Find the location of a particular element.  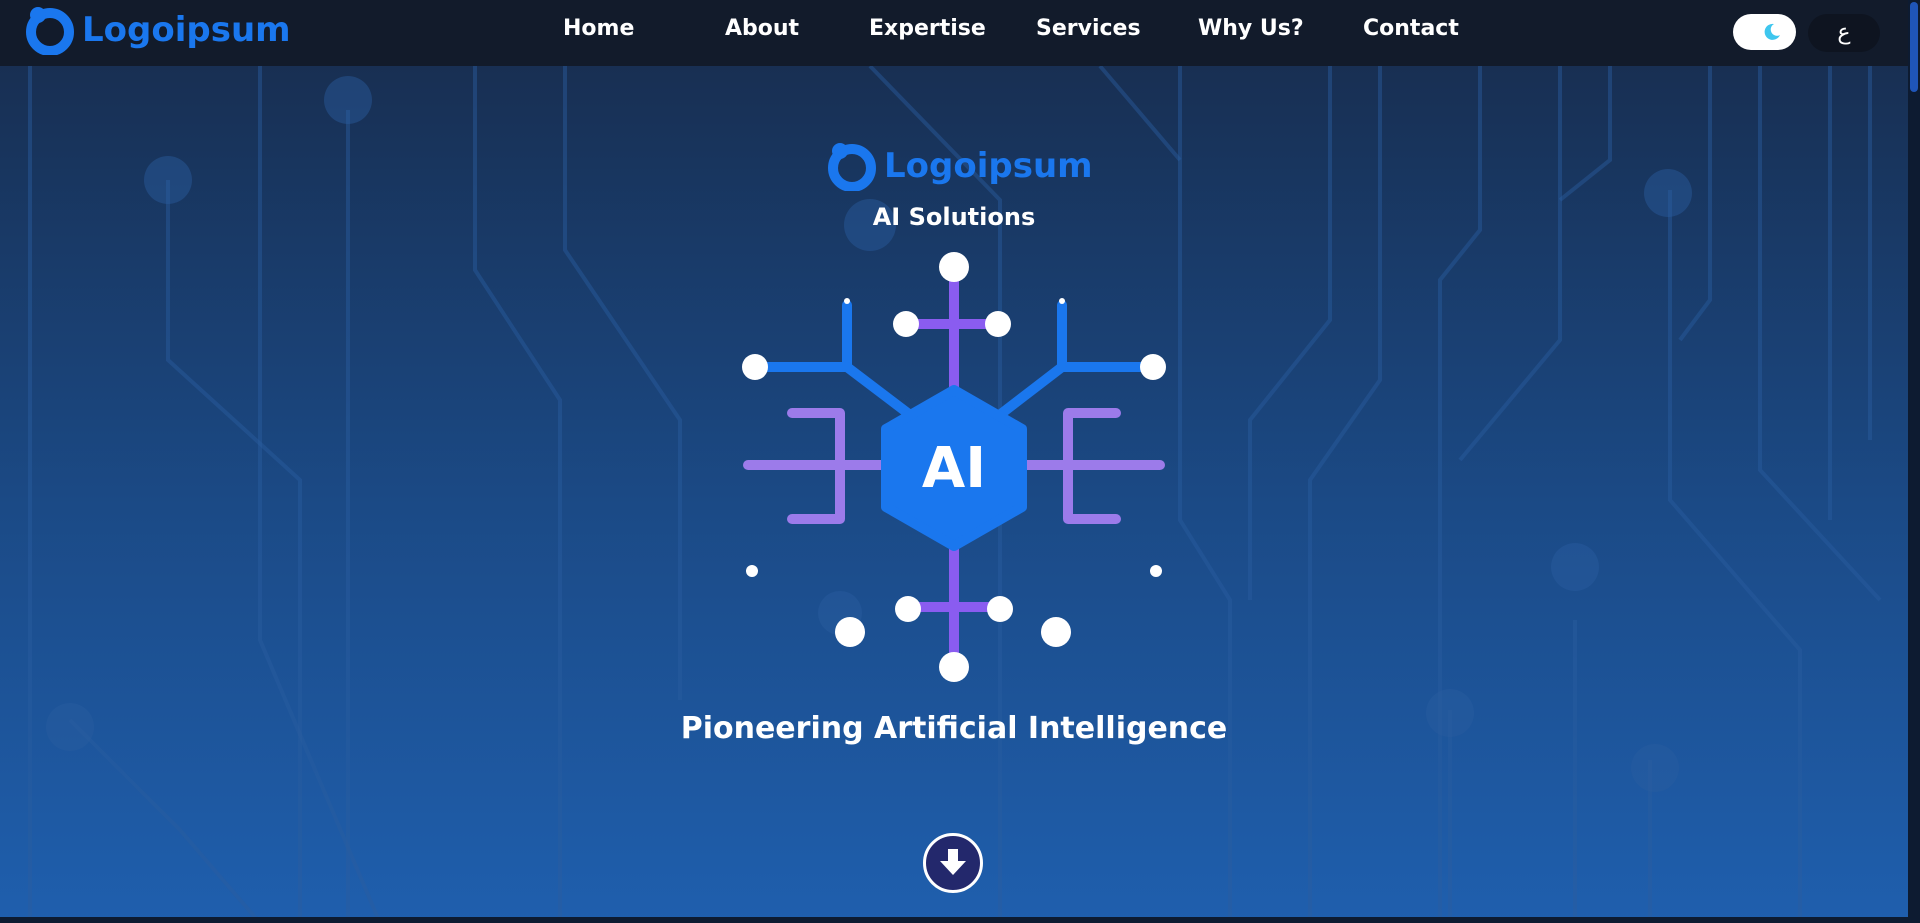

nav-why-us: Why Us? is located at coordinates (1251, 28).